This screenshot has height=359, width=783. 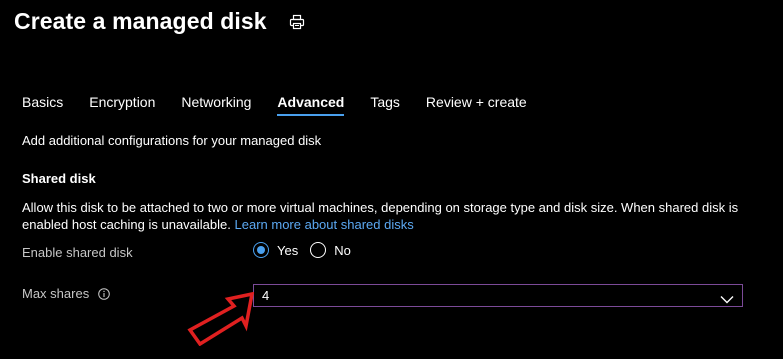 What do you see at coordinates (275, 250) in the screenshot?
I see `radio-yes: Yes` at bounding box center [275, 250].